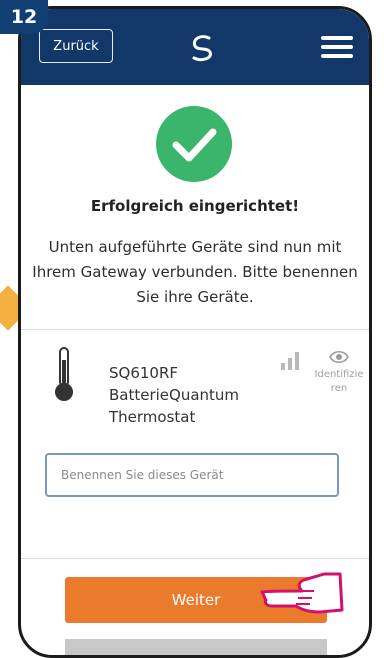  What do you see at coordinates (339, 381) in the screenshot?
I see `identify-label: Identifizieren` at bounding box center [339, 381].